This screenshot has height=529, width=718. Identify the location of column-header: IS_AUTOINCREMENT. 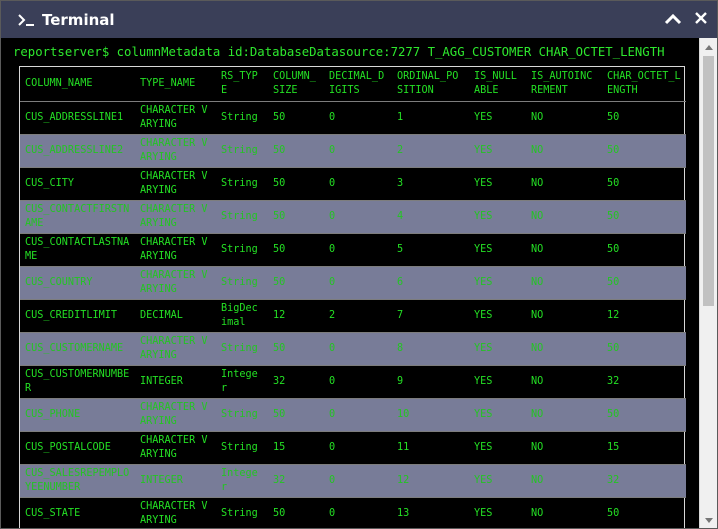
(562, 83).